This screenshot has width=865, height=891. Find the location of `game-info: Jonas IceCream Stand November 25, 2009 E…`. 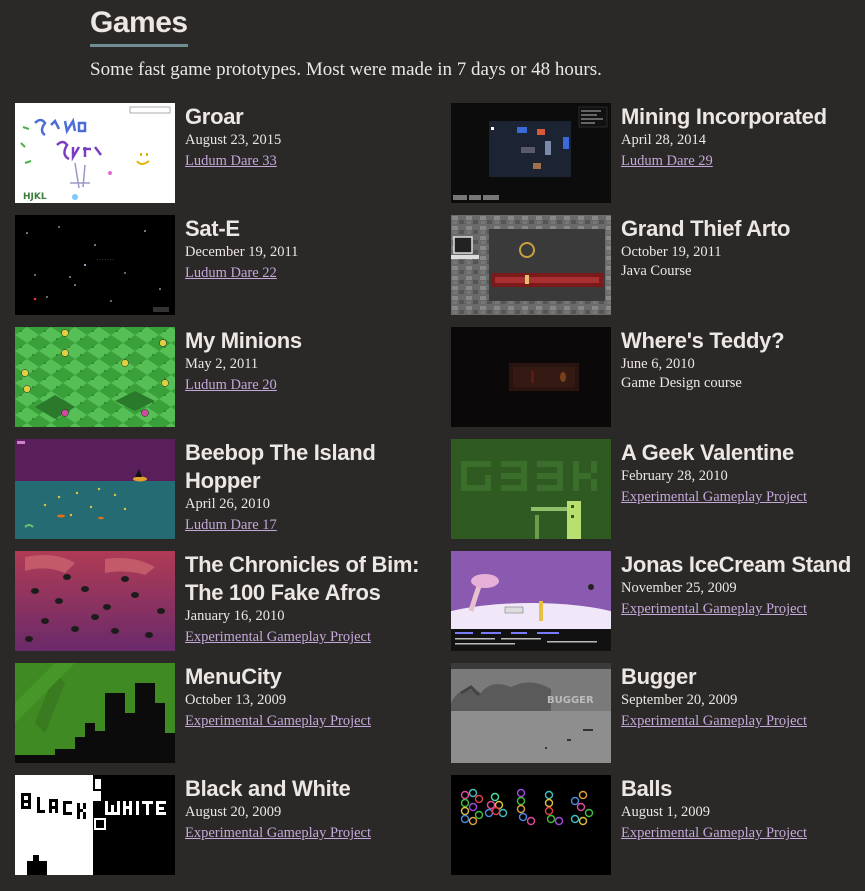

game-info: Jonas IceCream Stand November 25, 2009 E… is located at coordinates (743, 585).